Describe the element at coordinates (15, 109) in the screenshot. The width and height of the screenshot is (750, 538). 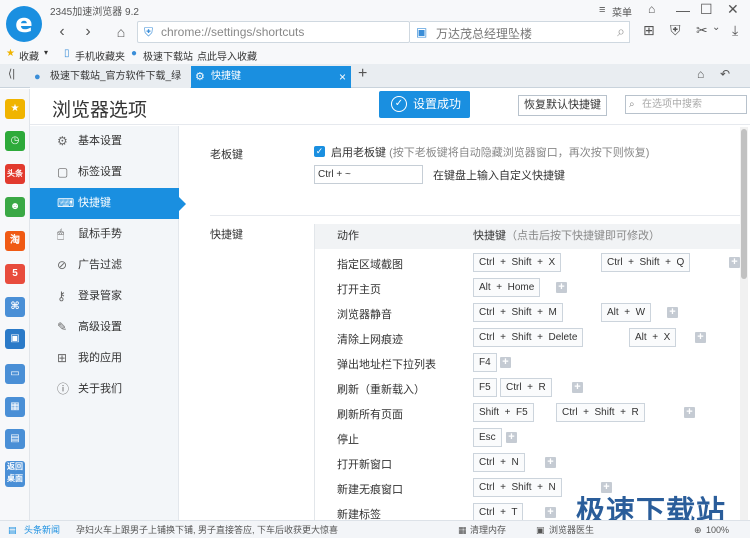
I see `star-icon: ★` at that location.